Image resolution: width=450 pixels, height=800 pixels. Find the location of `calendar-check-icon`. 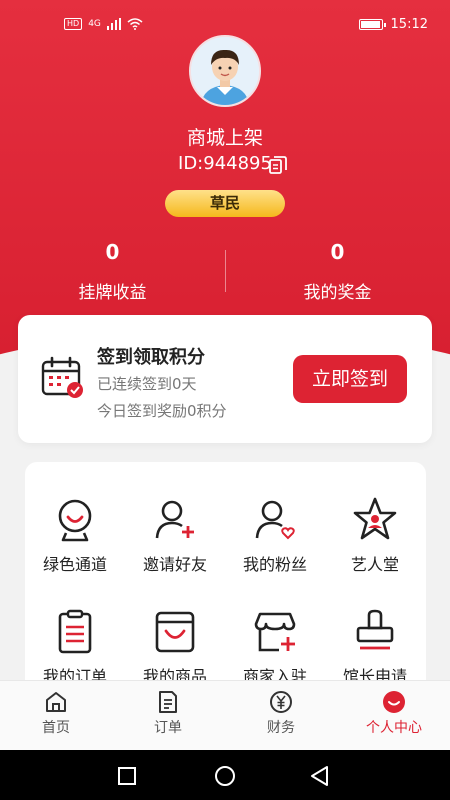

calendar-check-icon is located at coordinates (62, 377).